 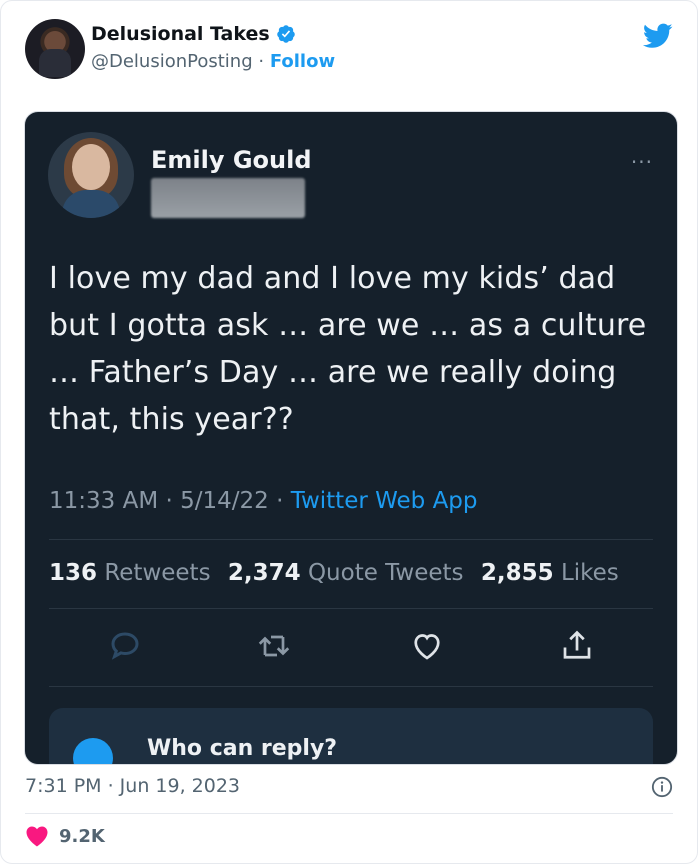 What do you see at coordinates (285, 34) in the screenshot?
I see `verified-badge-icon` at bounding box center [285, 34].